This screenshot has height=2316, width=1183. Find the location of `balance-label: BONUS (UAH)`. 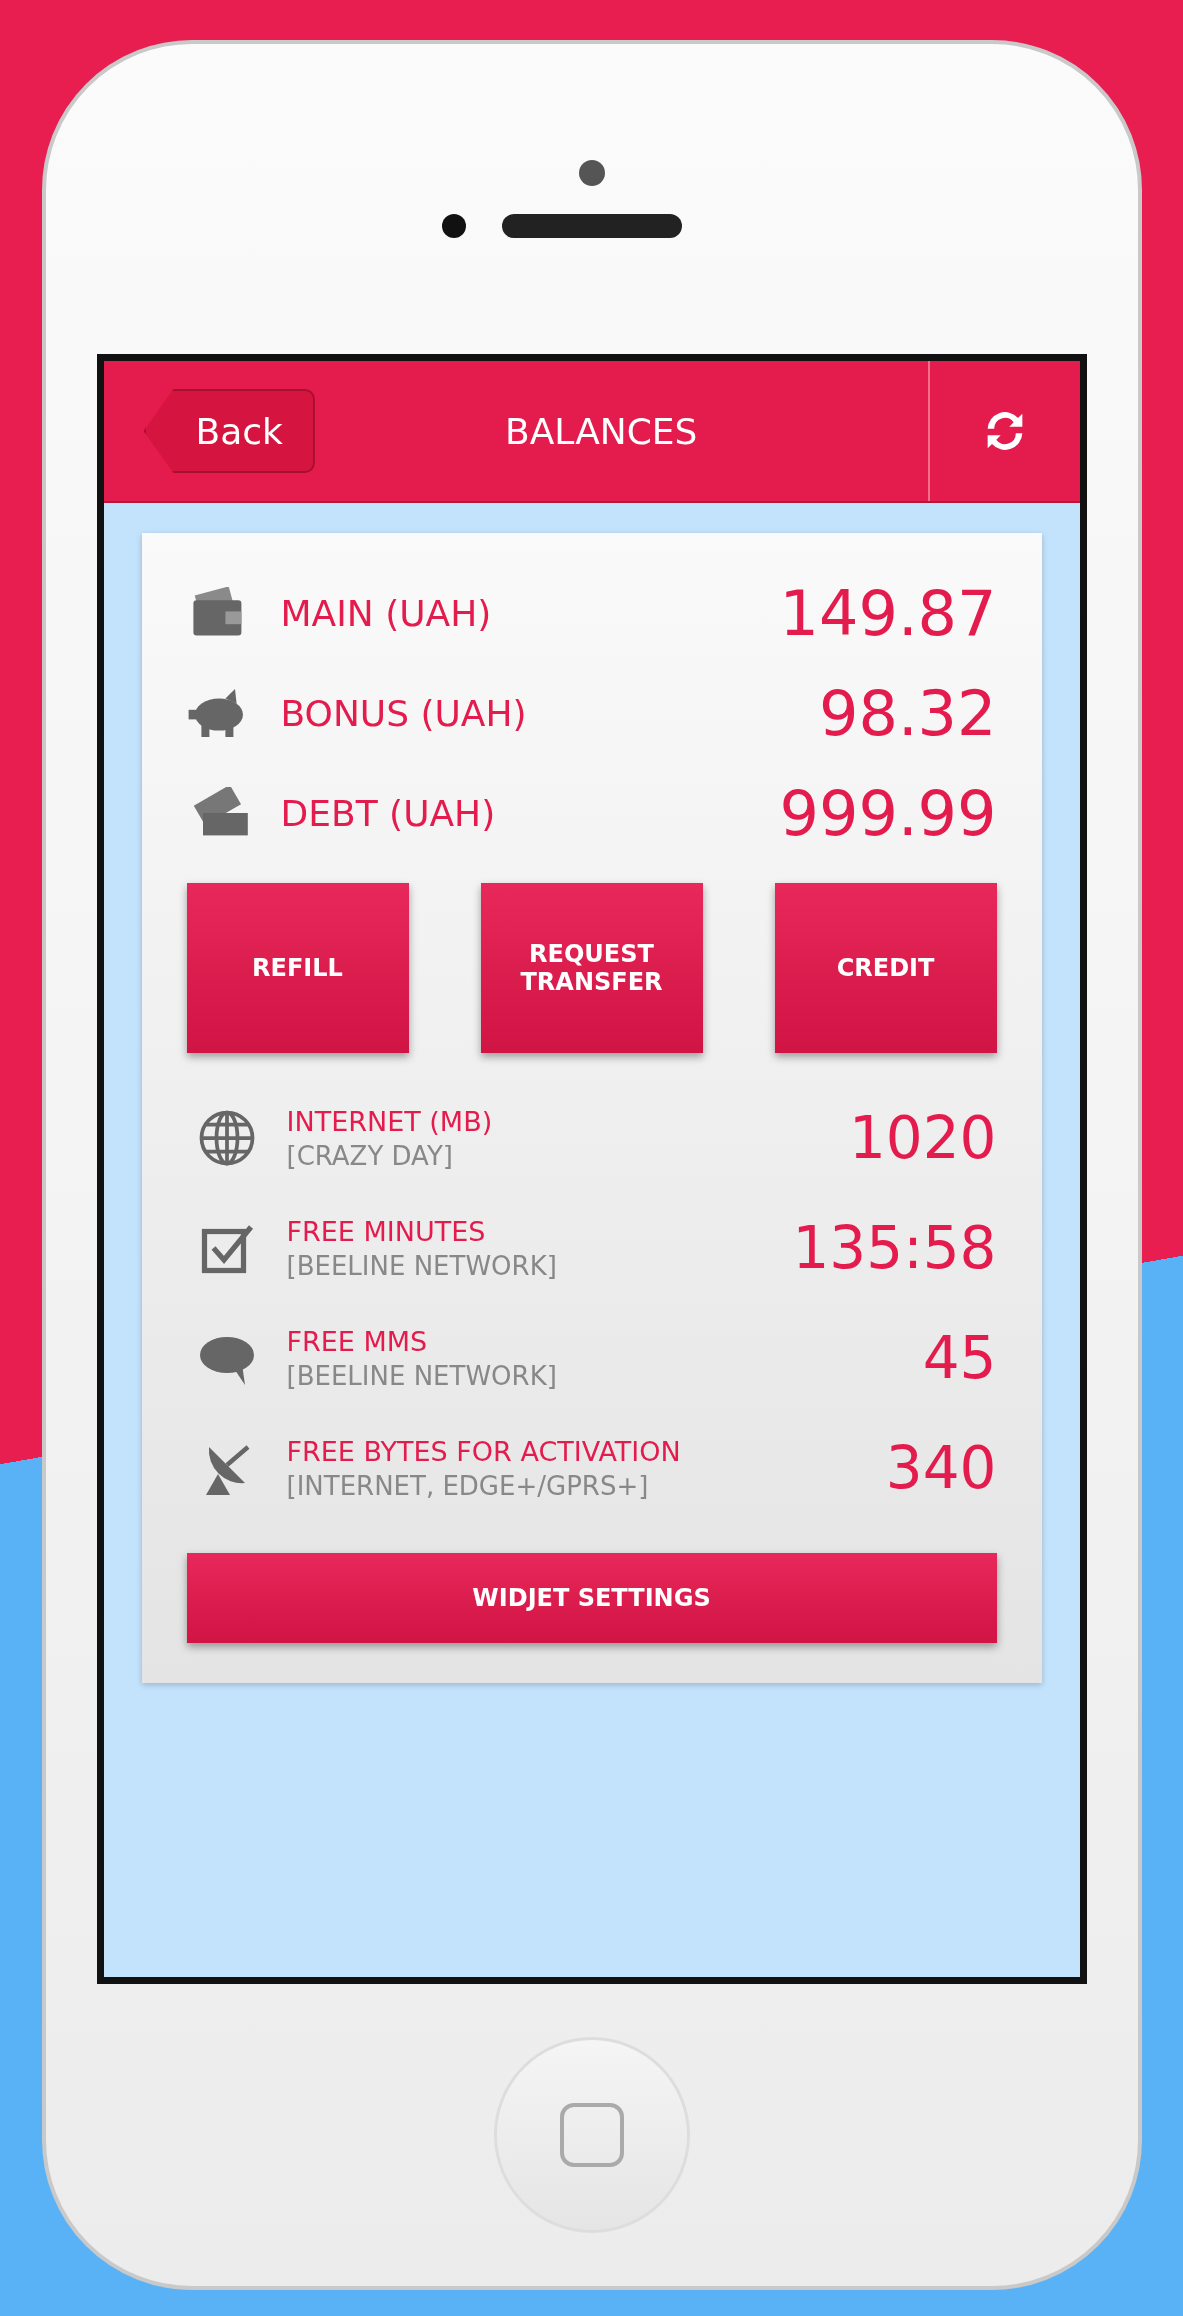

balance-label: BONUS (UAH) is located at coordinates (404, 713).